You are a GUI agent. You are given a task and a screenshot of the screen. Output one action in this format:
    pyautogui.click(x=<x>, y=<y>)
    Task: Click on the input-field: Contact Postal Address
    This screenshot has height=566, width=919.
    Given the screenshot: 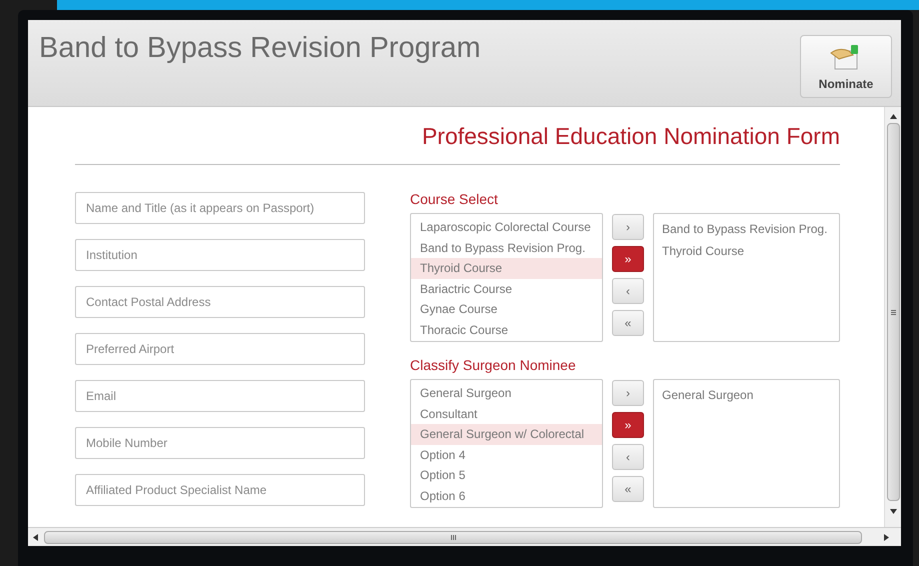 What is the action you would take?
    pyautogui.click(x=220, y=302)
    